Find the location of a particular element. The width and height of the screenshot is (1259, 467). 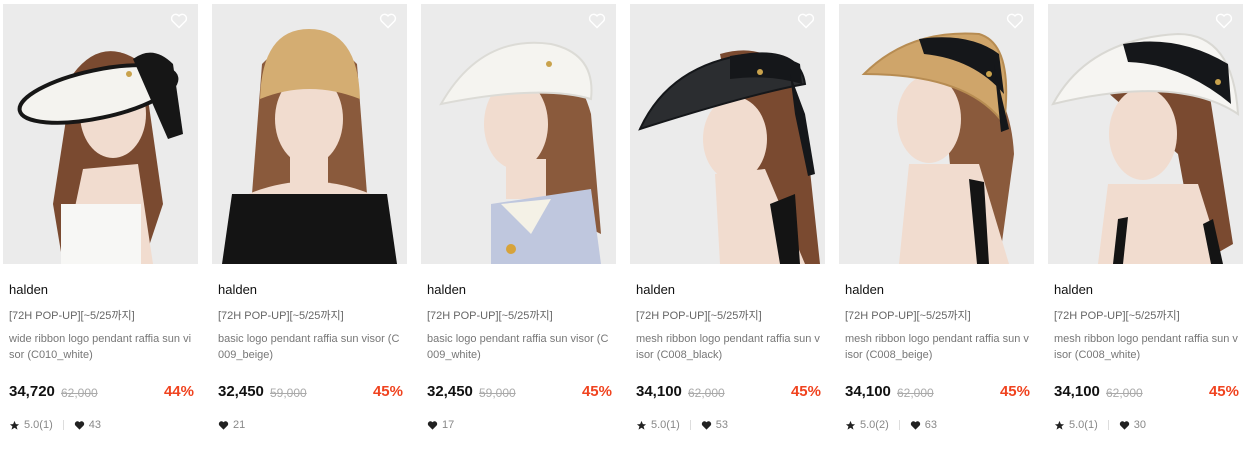

likes-count: 21 is located at coordinates (239, 425).